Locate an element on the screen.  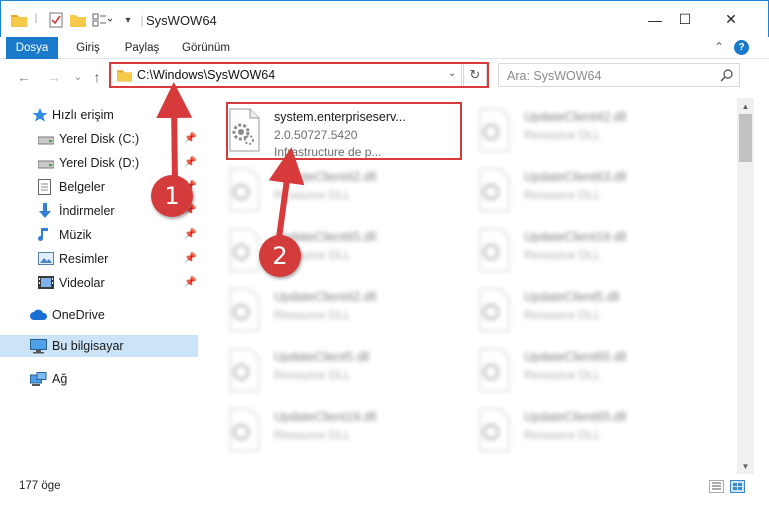
file-item: UpdateClient63.dll Resource DLL is located at coordinates (572, 191).